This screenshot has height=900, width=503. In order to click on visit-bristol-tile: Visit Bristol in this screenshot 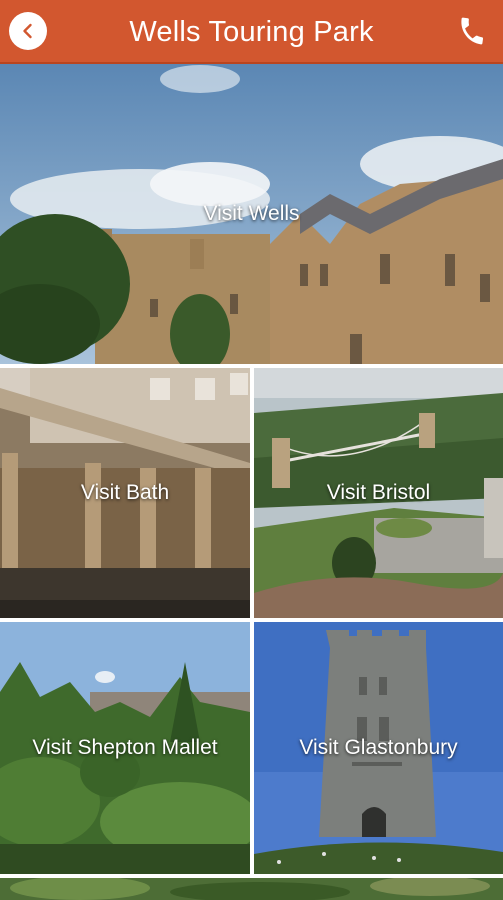, I will do `click(378, 493)`.